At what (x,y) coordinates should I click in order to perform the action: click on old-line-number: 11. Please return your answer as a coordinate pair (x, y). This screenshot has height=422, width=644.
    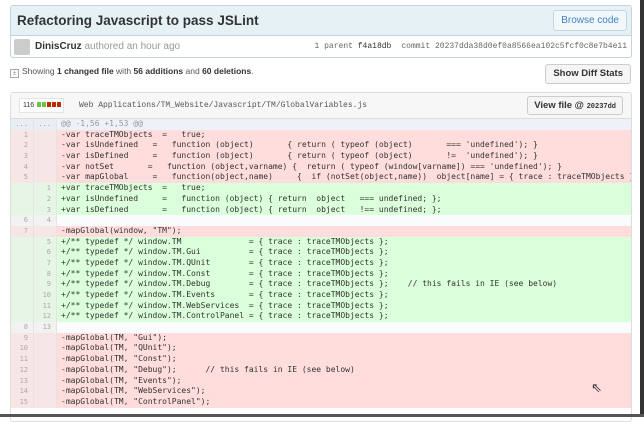
    Looking at the image, I should click on (22, 359).